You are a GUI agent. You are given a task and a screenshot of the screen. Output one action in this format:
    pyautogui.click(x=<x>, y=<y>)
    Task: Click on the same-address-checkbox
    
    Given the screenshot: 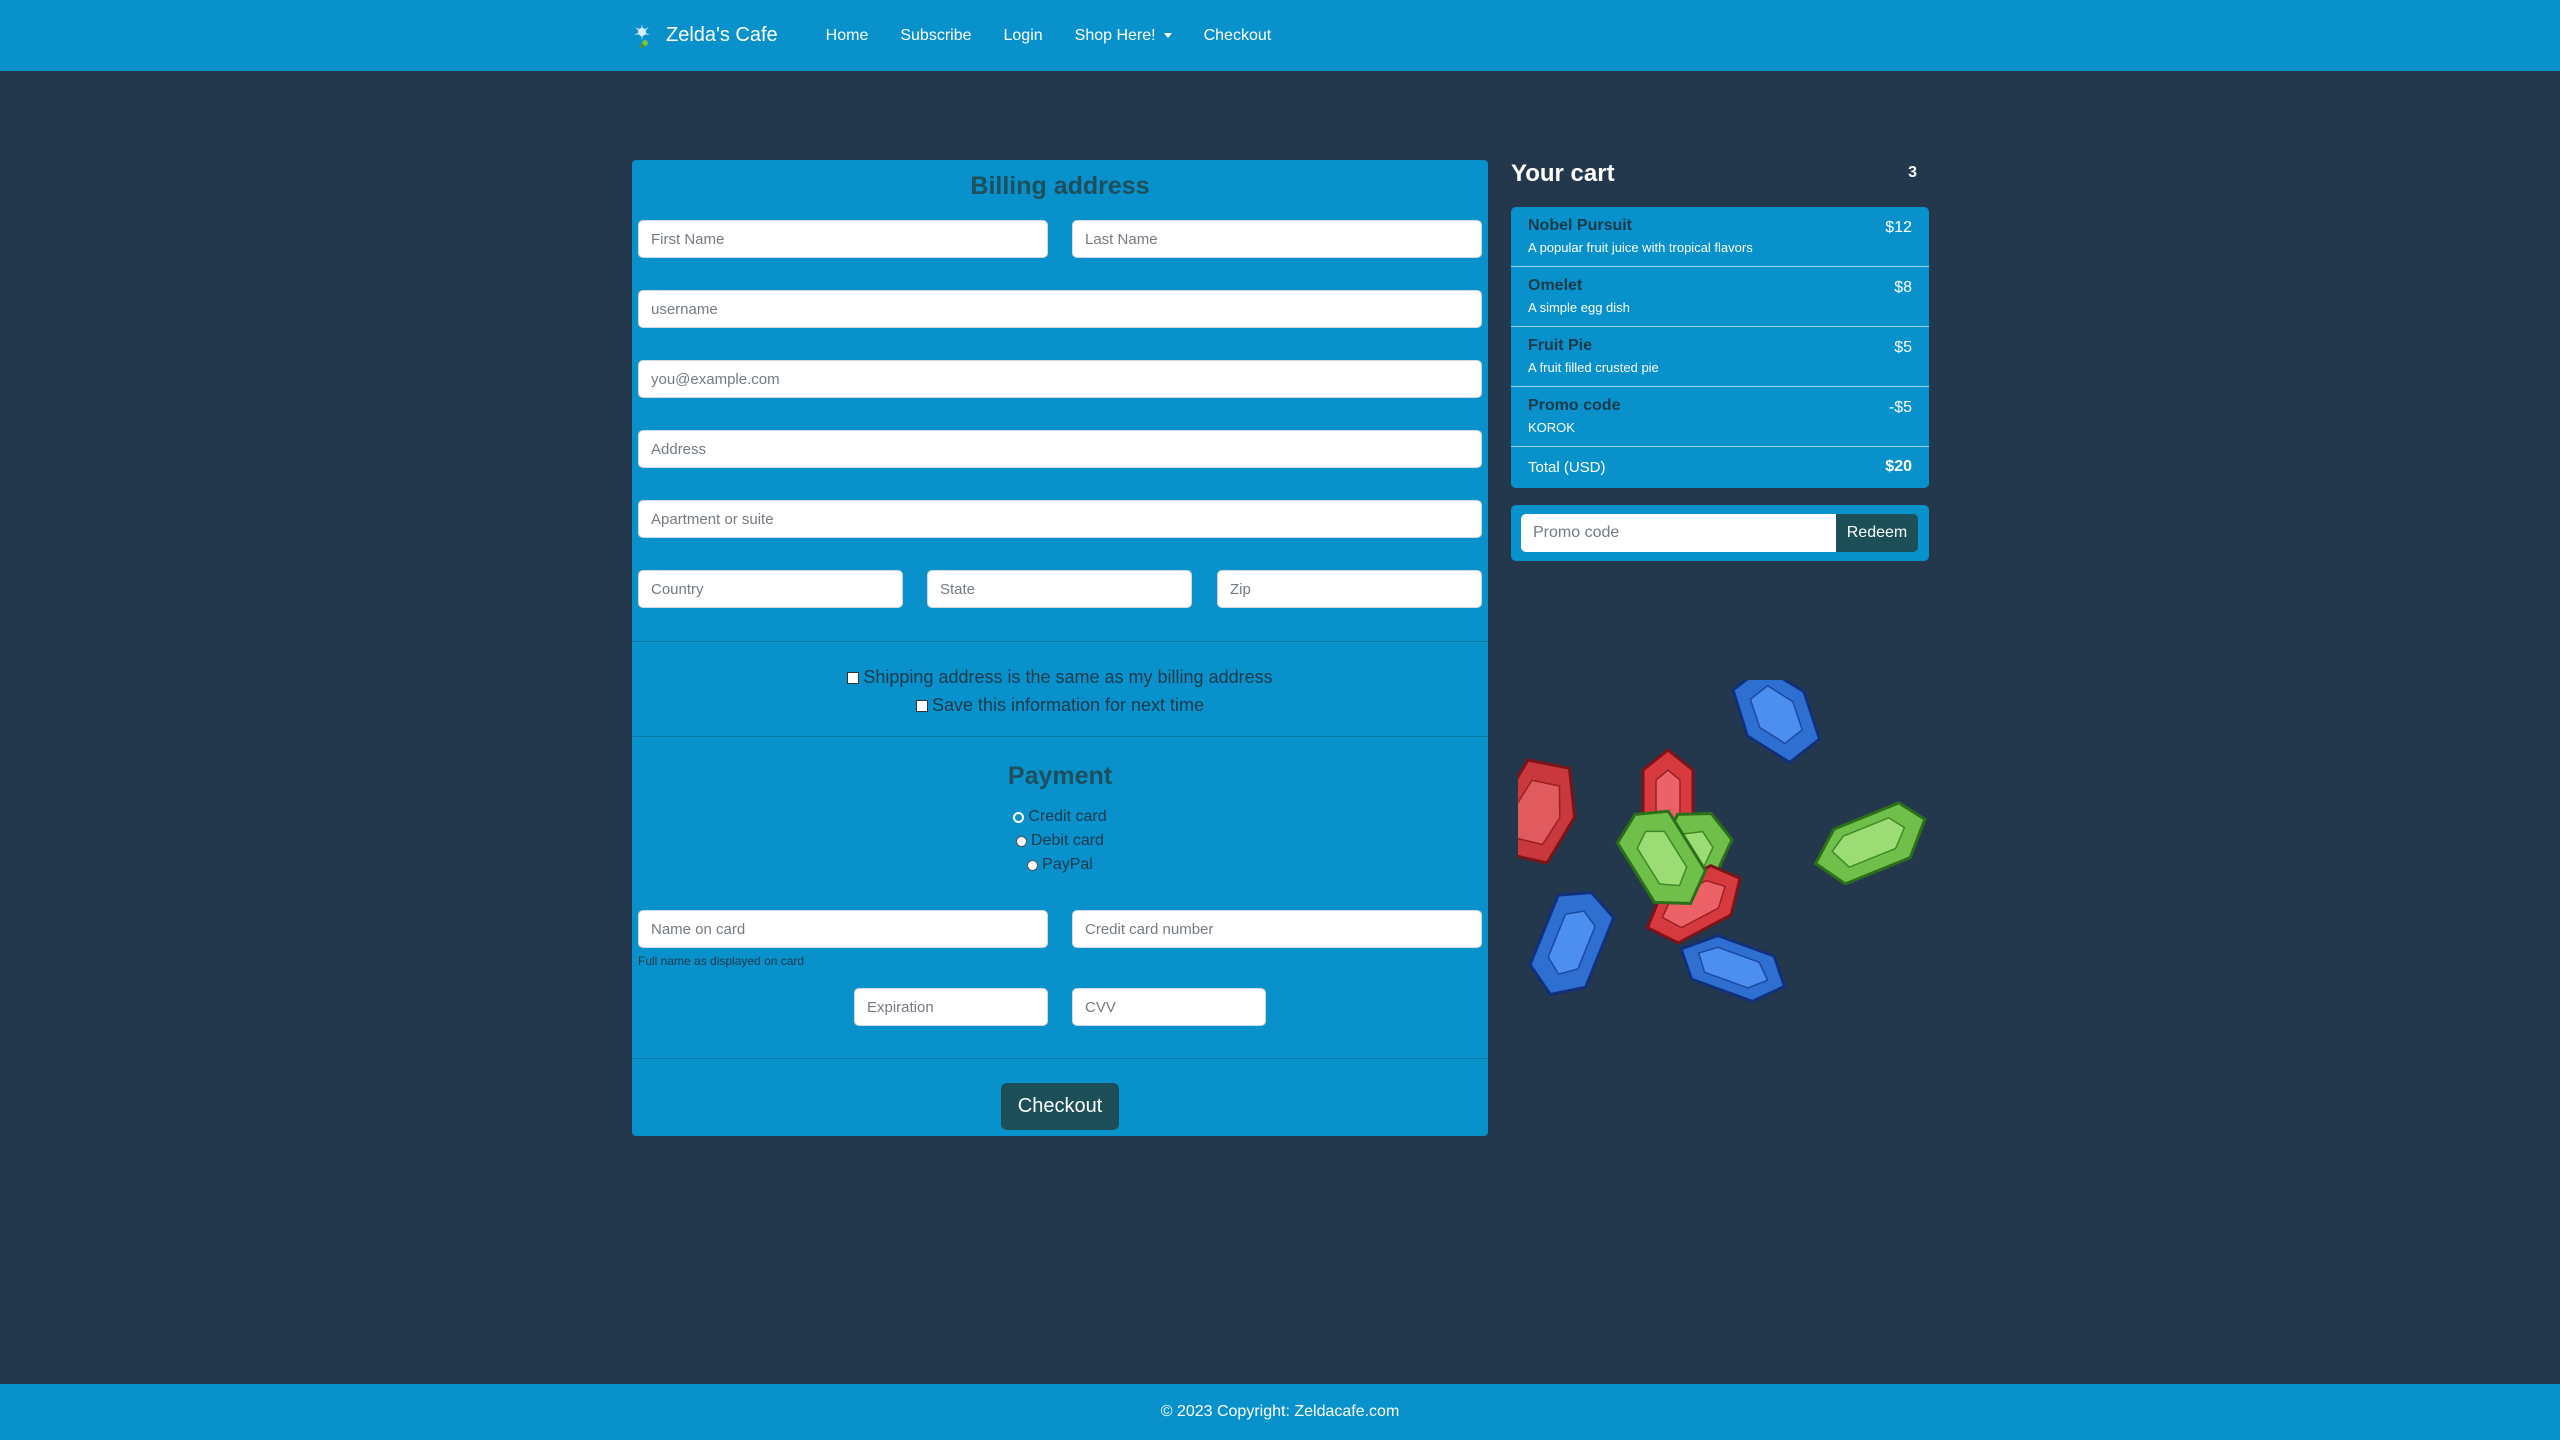 What is the action you would take?
    pyautogui.click(x=853, y=677)
    